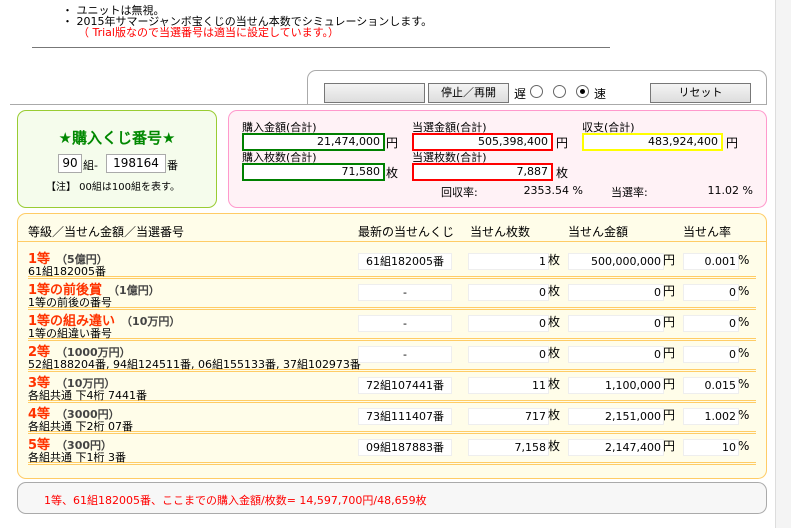 This screenshot has height=528, width=791. Describe the element at coordinates (117, 138) in the screenshot. I see `ticket-title: ★購入くじ番号★` at that location.